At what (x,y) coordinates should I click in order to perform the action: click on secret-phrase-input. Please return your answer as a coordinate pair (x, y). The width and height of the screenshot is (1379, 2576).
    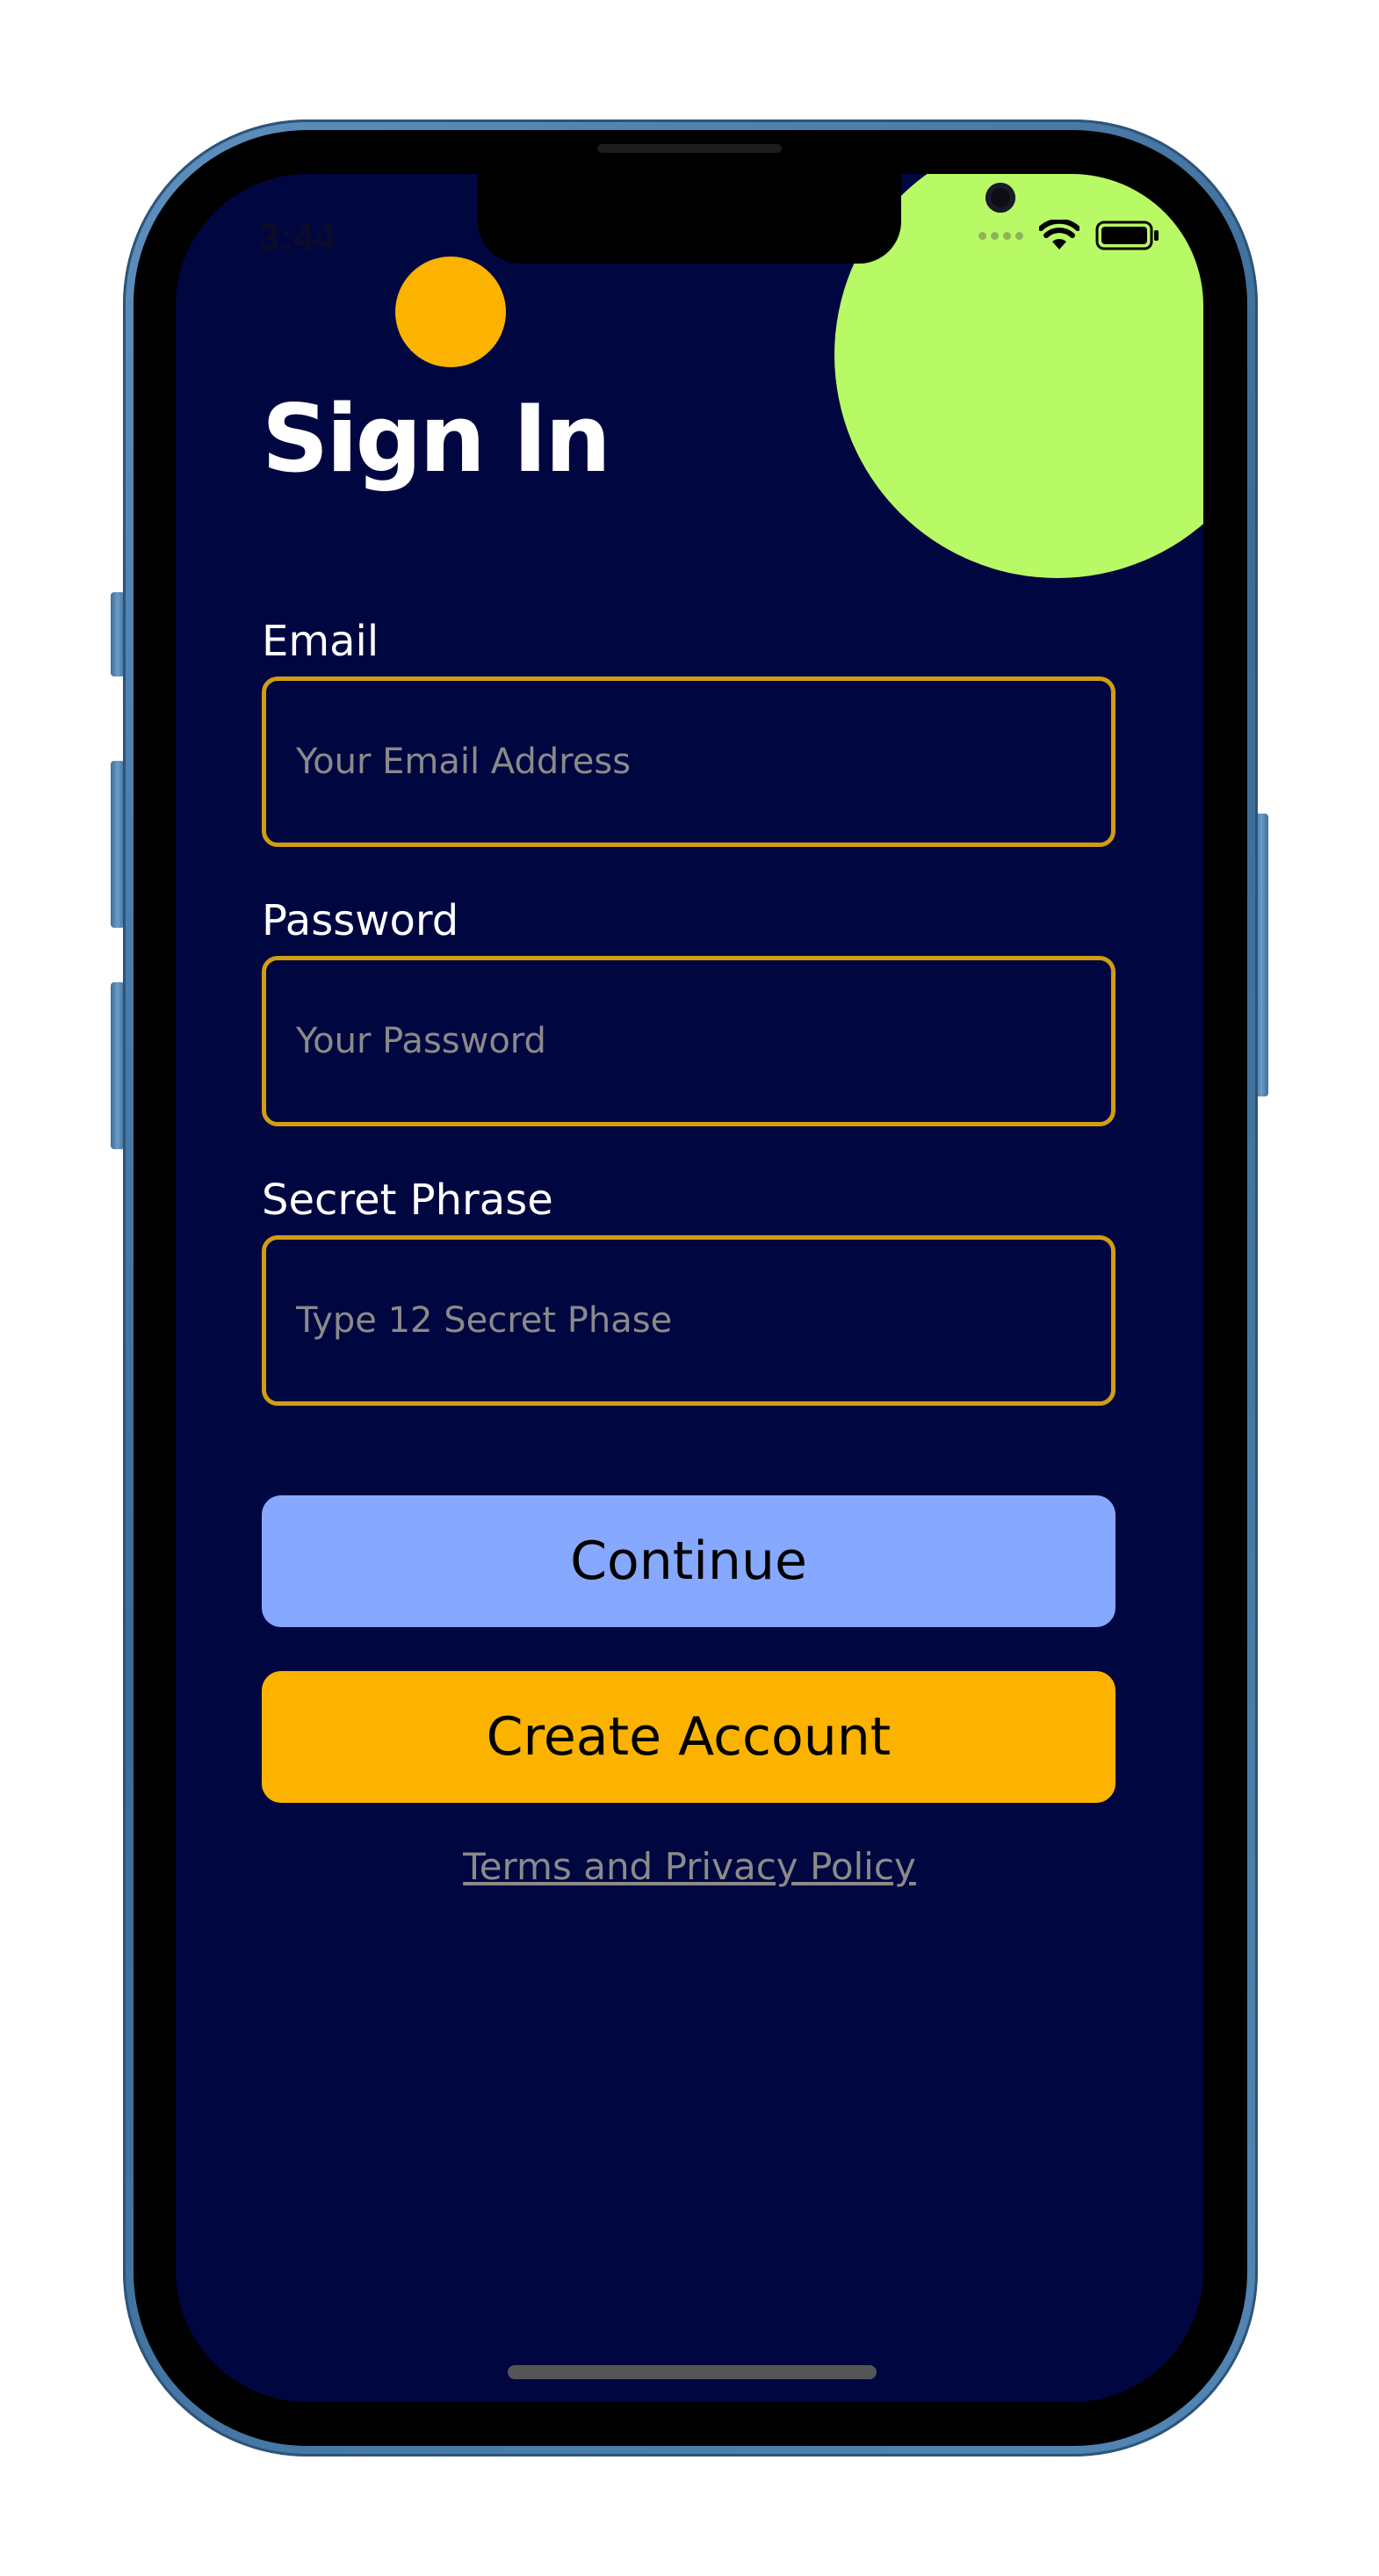
    Looking at the image, I should click on (703, 1320).